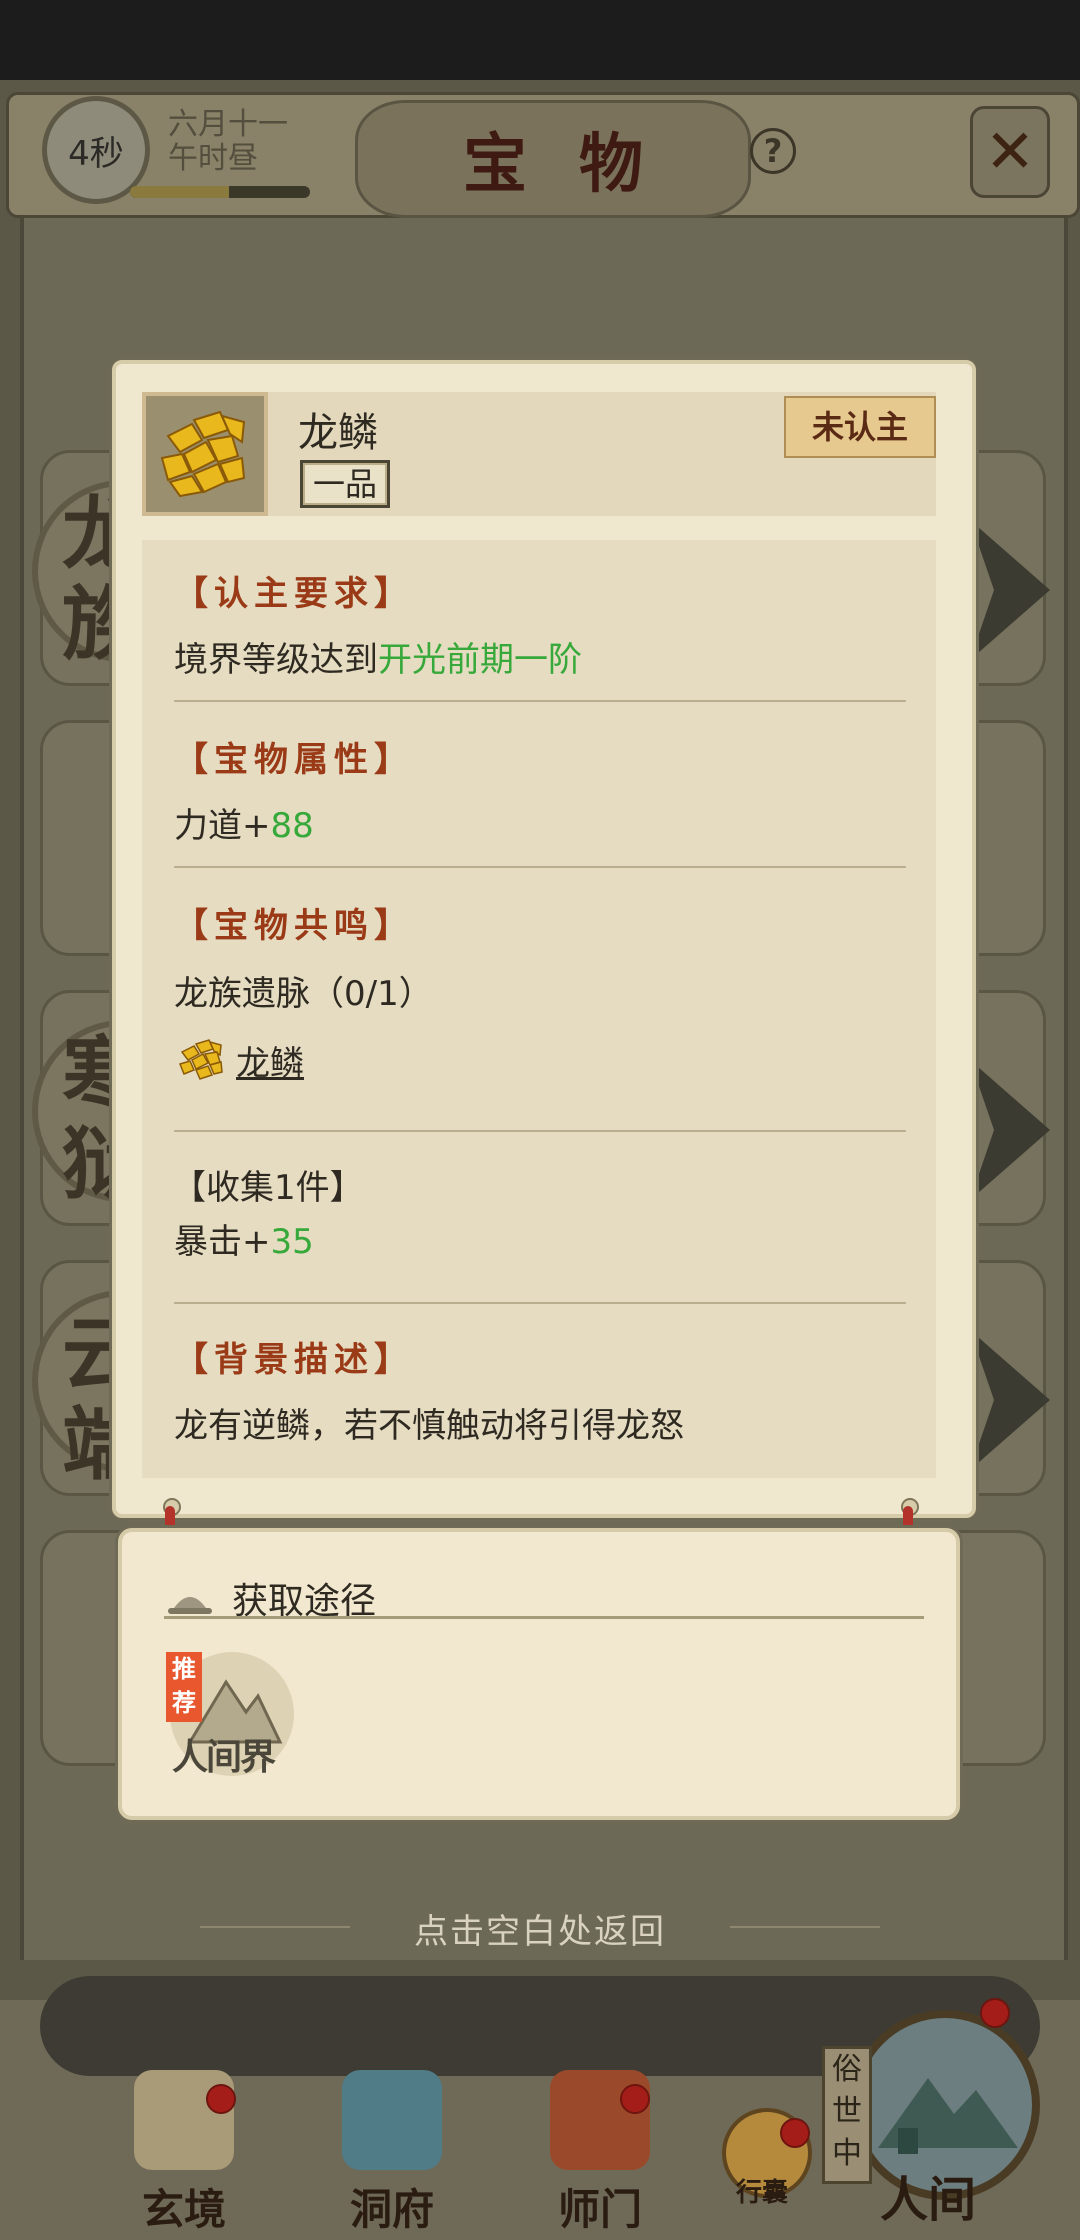 This screenshot has width=1080, height=2240. Describe the element at coordinates (190, 1605) in the screenshot. I see `hat-icon` at that location.